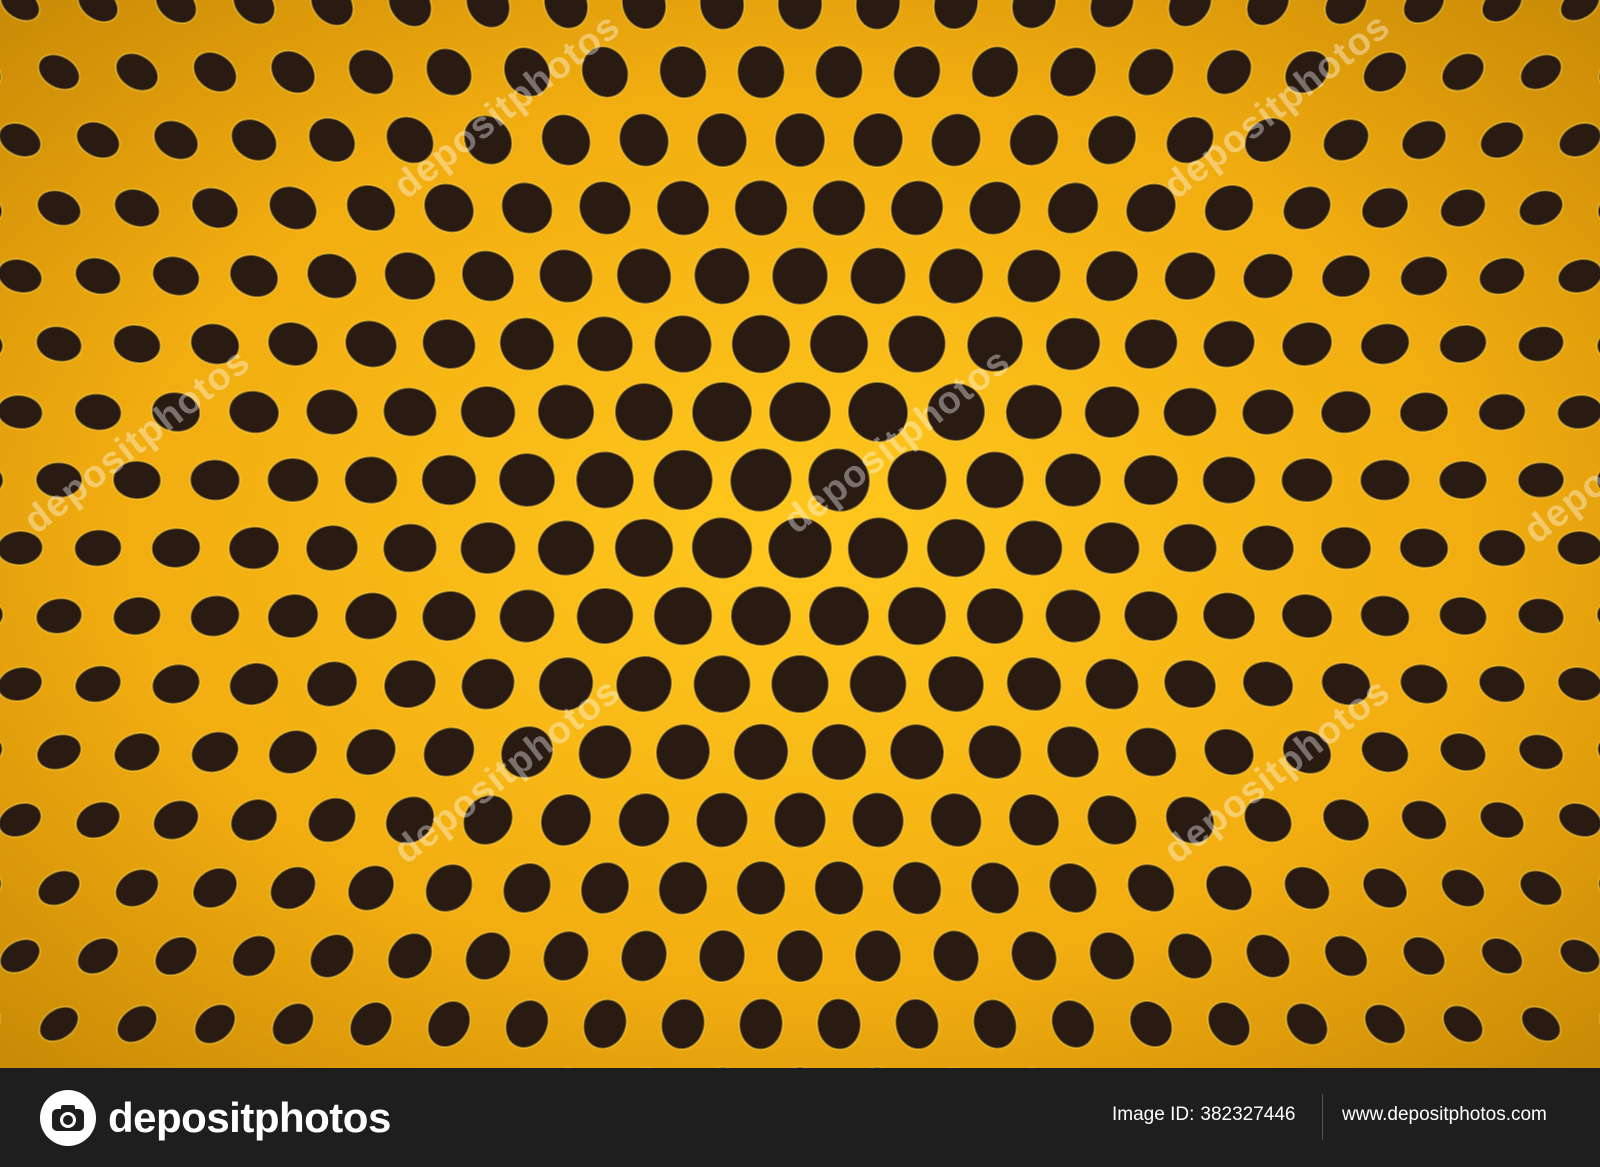 The image size is (1600, 1167). I want to click on footer-divider, so click(1322, 1117).